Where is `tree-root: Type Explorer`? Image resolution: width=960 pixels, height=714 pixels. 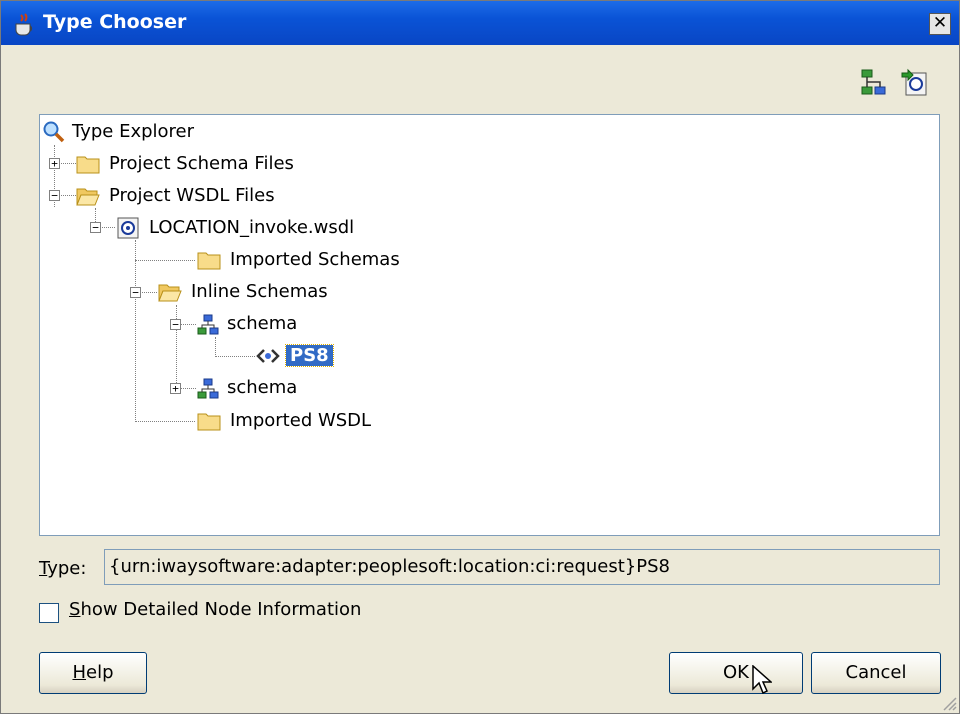 tree-root: Type Explorer is located at coordinates (118, 132).